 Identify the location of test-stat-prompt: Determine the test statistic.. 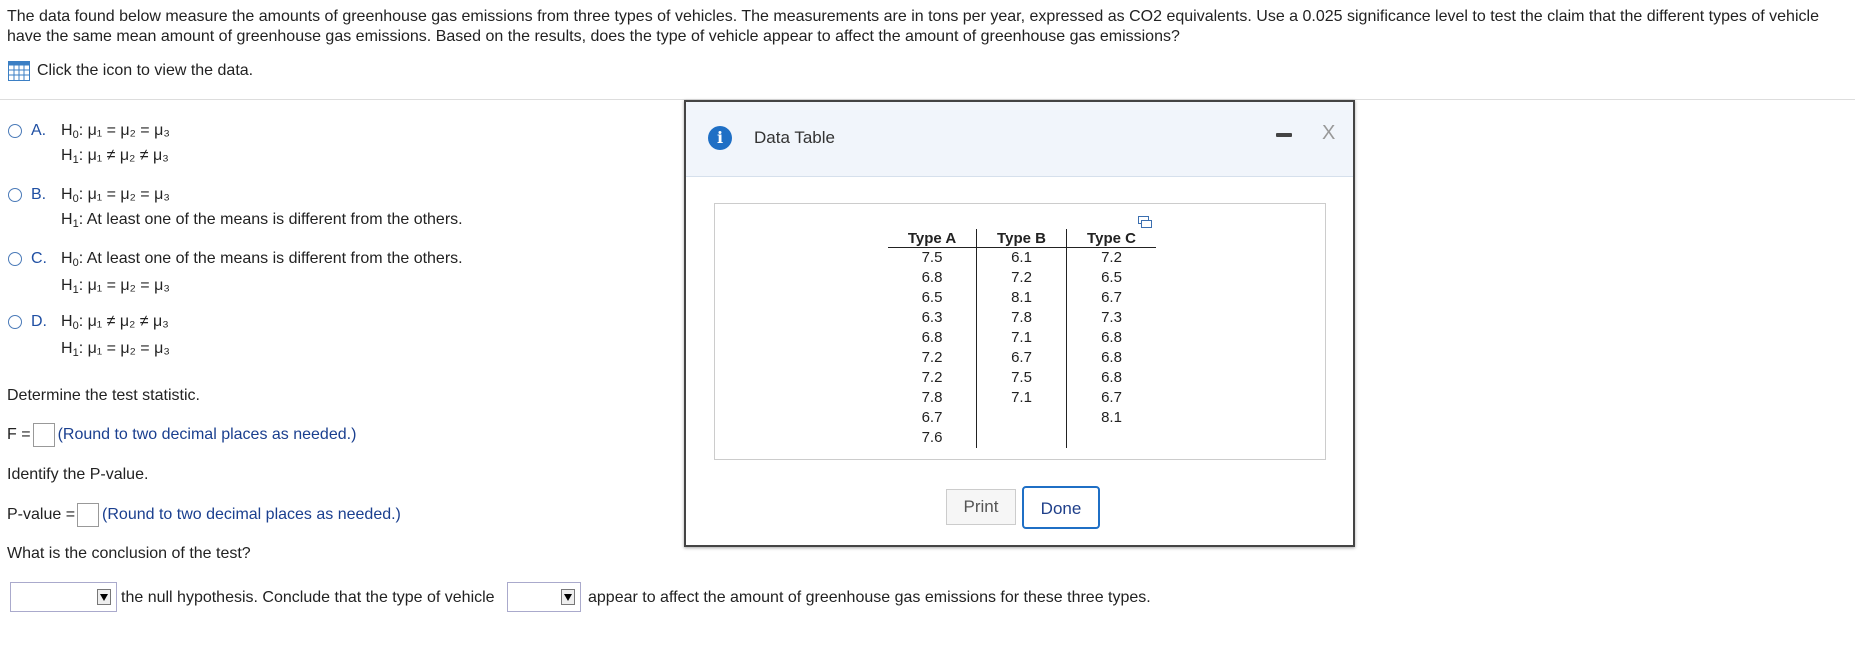
(103, 395).